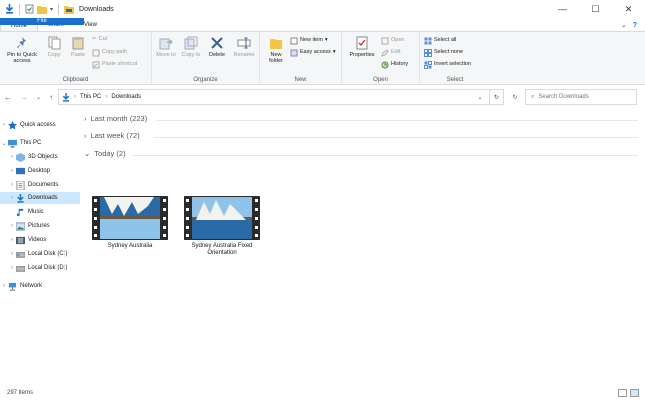  What do you see at coordinates (244, 47) in the screenshot?
I see `rename-button: Rename` at bounding box center [244, 47].